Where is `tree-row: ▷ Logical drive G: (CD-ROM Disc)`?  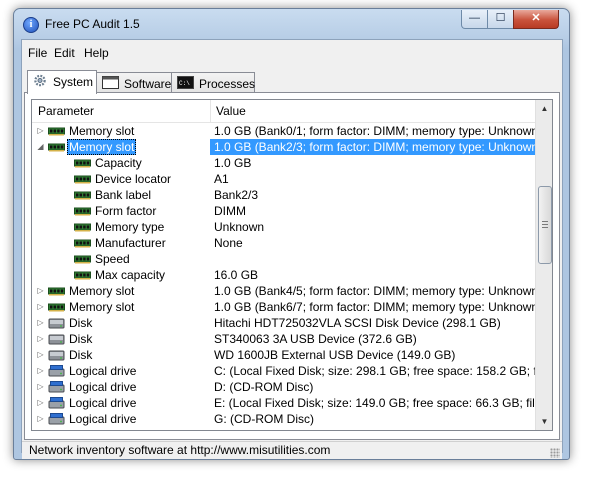 tree-row: ▷ Logical drive G: (CD-ROM Disc) is located at coordinates (283, 419).